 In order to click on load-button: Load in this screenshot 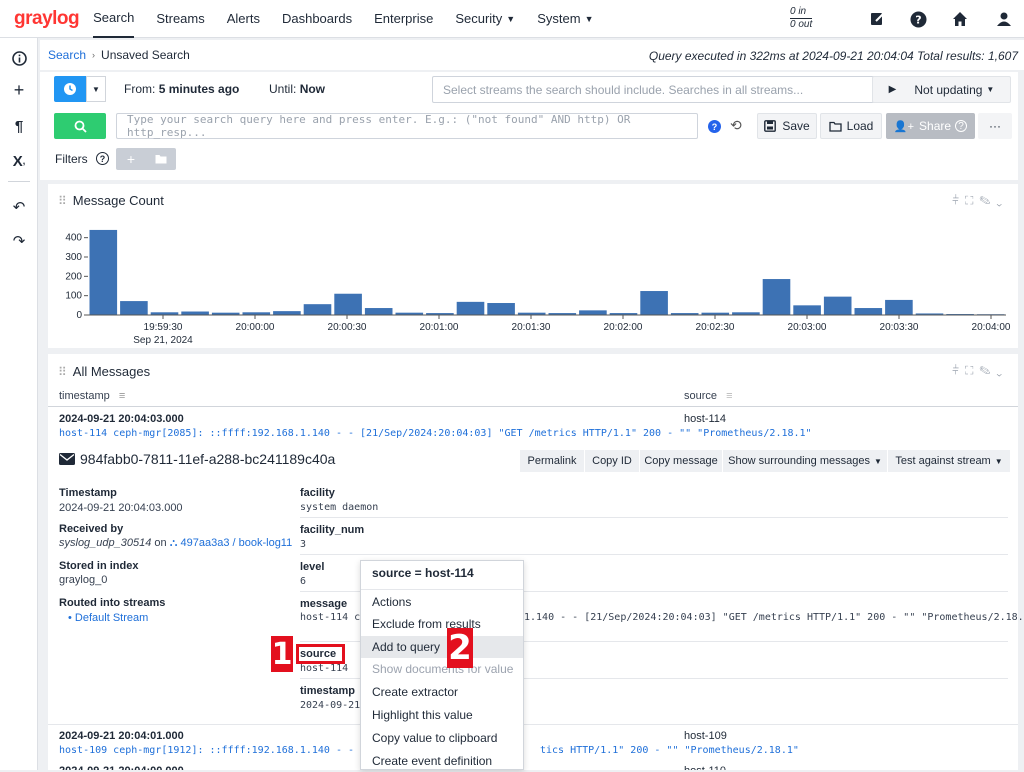, I will do `click(851, 126)`.